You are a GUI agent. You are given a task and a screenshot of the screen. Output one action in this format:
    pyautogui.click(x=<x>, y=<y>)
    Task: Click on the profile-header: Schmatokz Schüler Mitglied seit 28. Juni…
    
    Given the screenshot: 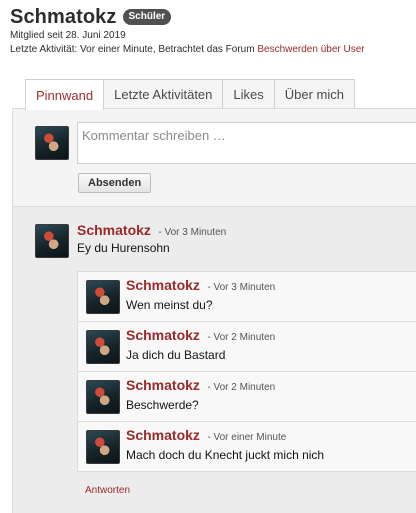 What is the action you would take?
    pyautogui.click(x=213, y=31)
    